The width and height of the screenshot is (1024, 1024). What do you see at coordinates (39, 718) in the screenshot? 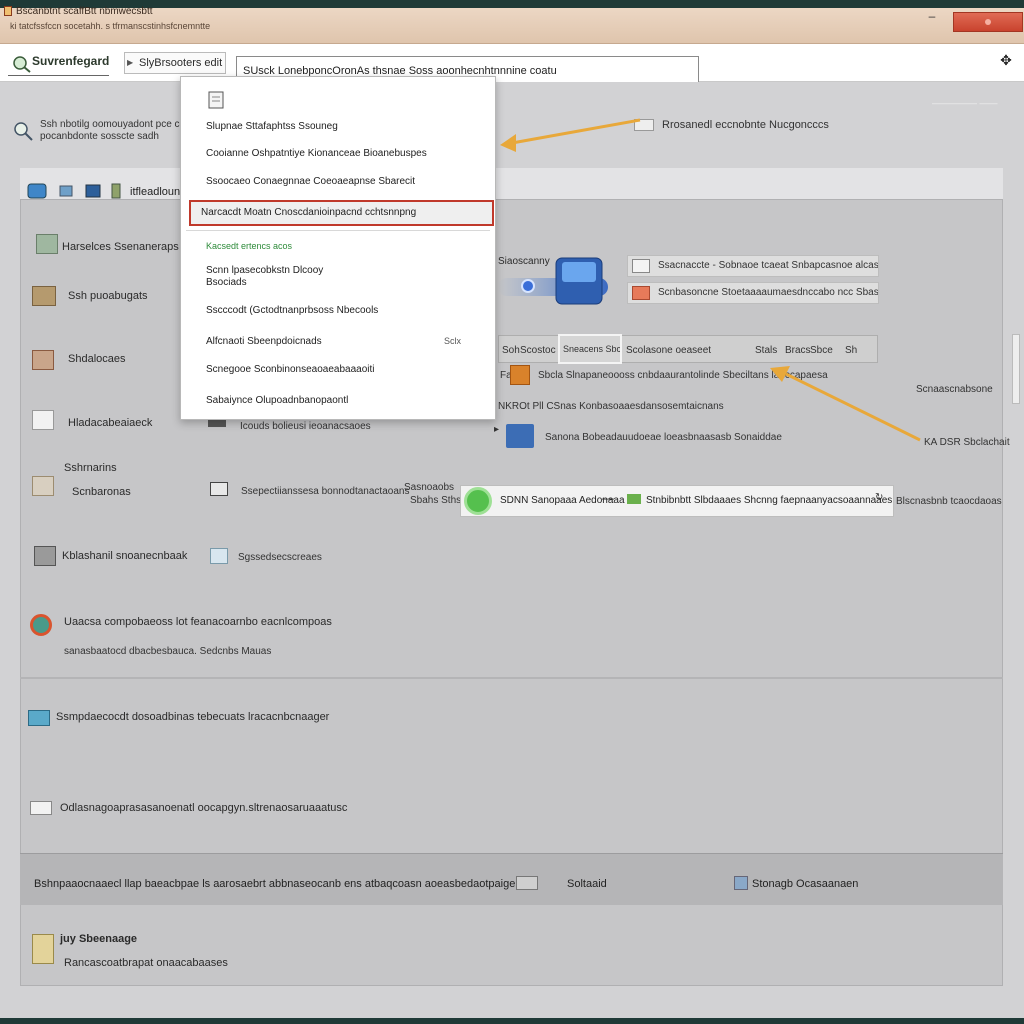
I see `monitor-icon` at bounding box center [39, 718].